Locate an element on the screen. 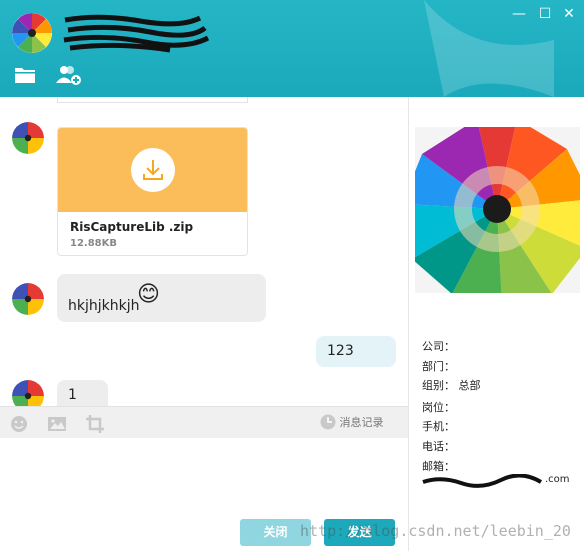 The width and height of the screenshot is (584, 551). position-label: 岗位： is located at coordinates (438, 407).